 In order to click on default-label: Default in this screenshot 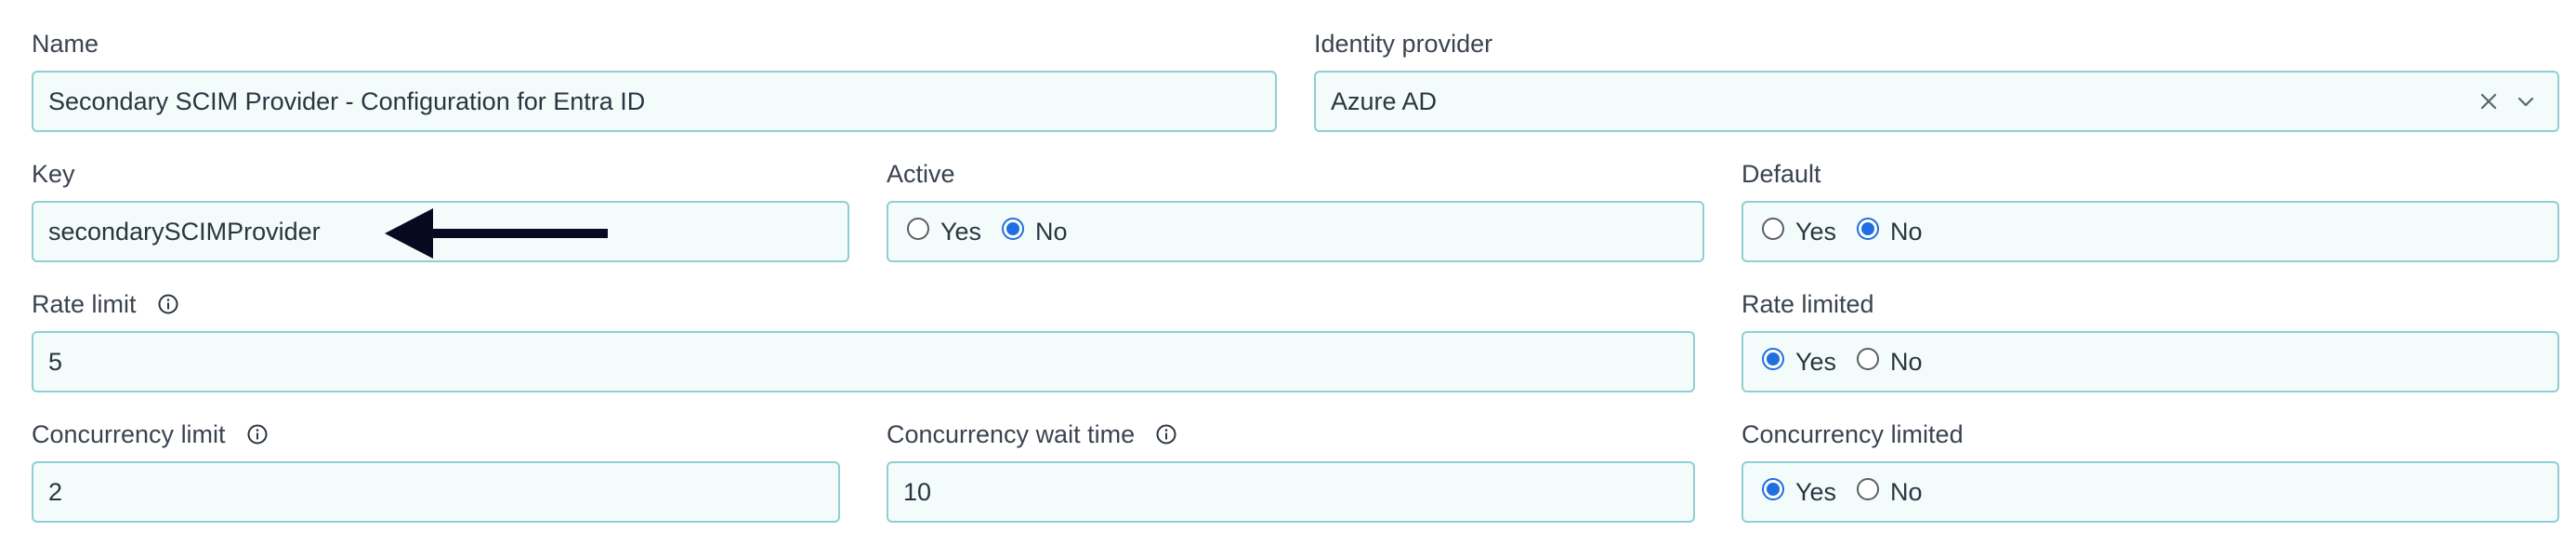, I will do `click(1781, 174)`.